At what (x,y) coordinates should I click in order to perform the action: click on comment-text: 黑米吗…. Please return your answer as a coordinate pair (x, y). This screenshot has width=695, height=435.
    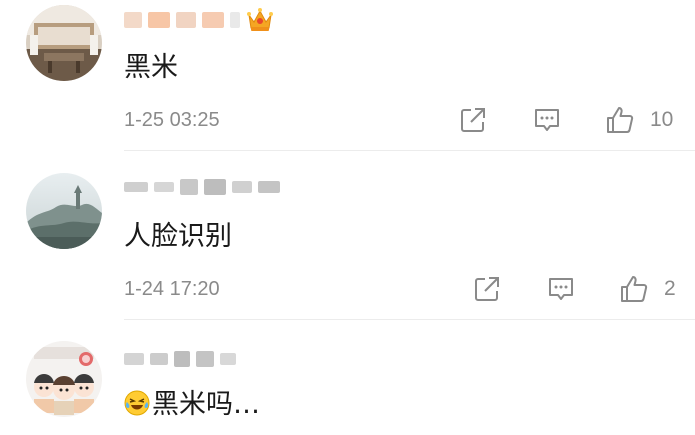
    Looking at the image, I should click on (192, 405).